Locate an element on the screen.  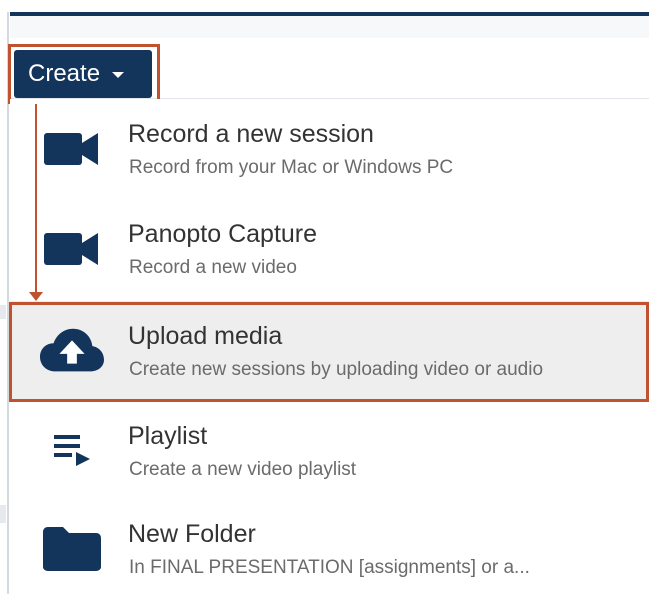
create-button-highlight is located at coordinates (84, 74).